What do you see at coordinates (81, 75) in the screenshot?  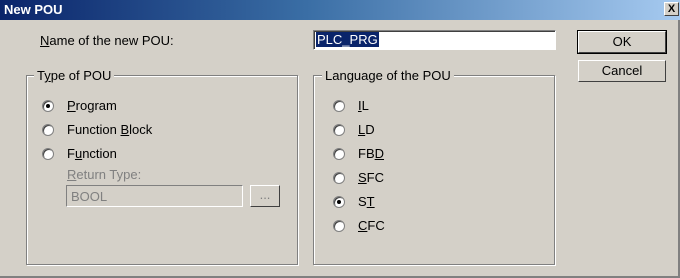 I see `legend-text: pe of POU` at bounding box center [81, 75].